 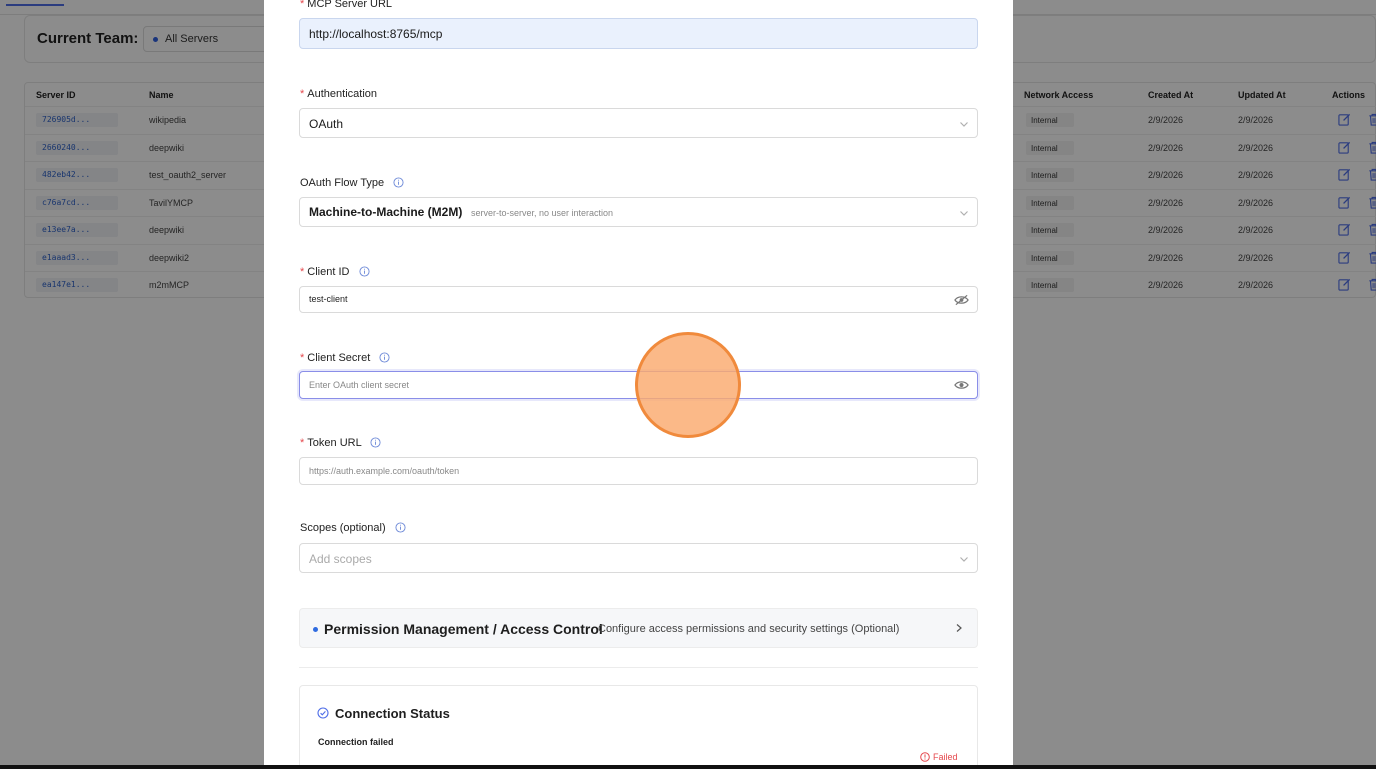 What do you see at coordinates (961, 385) in the screenshot?
I see `eye-icon` at bounding box center [961, 385].